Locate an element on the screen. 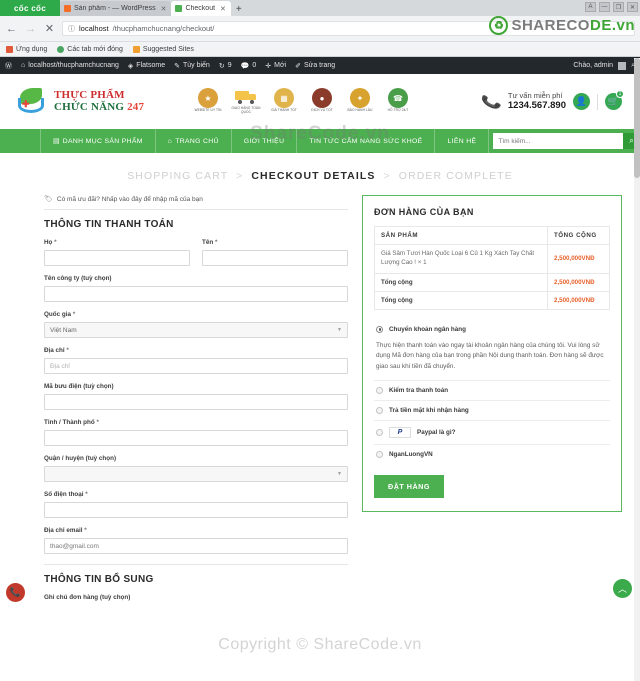 The image size is (640, 681). step-checkout-details: CHECKOUT DETAILS is located at coordinates (313, 176).